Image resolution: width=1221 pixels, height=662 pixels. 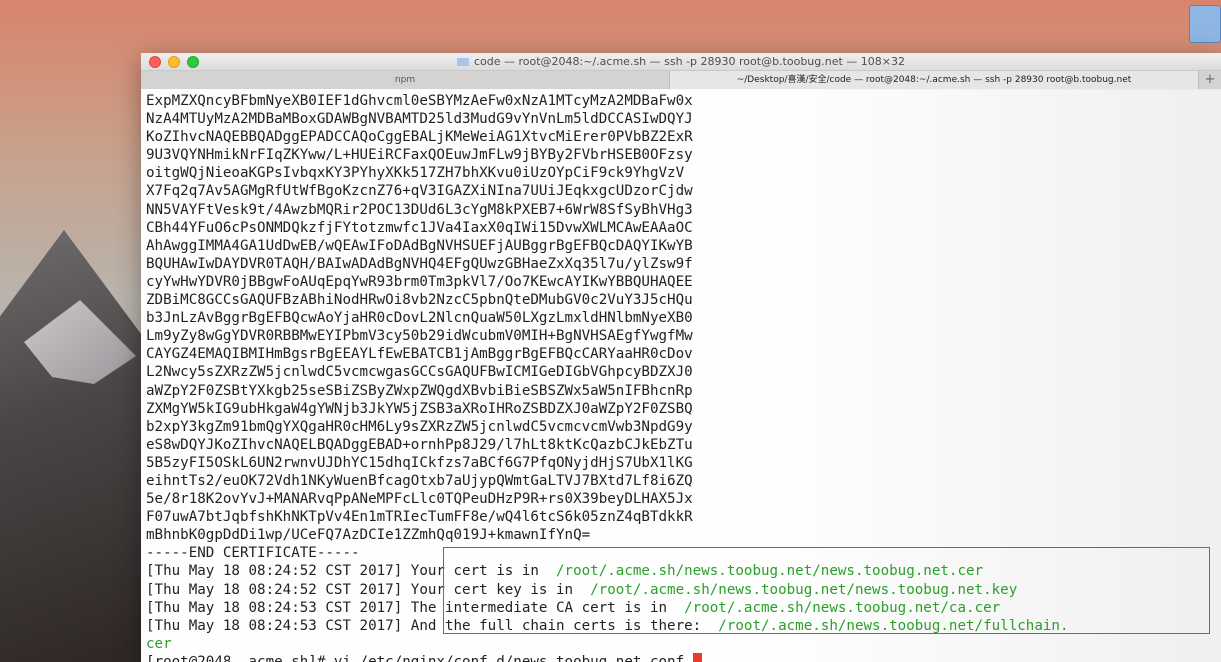 I want to click on add-tab-button: +, so click(x=1210, y=80).